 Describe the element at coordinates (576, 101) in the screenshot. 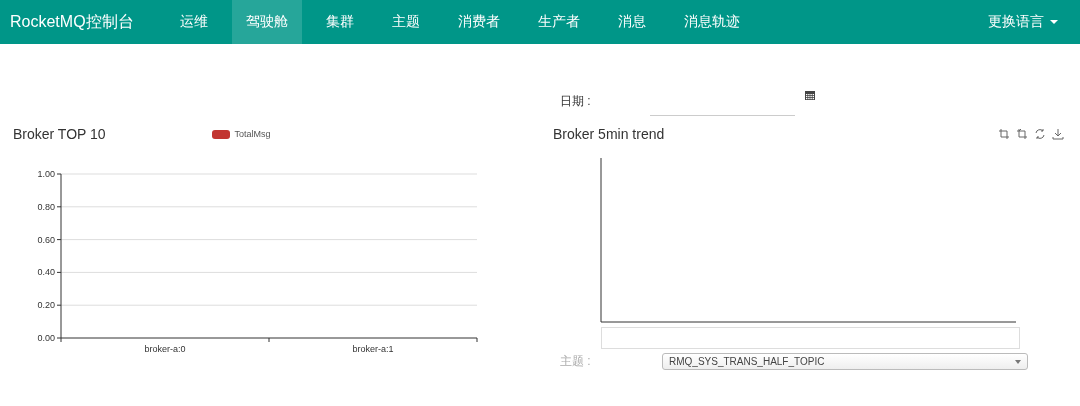

I see `field-label: 日期 :` at that location.